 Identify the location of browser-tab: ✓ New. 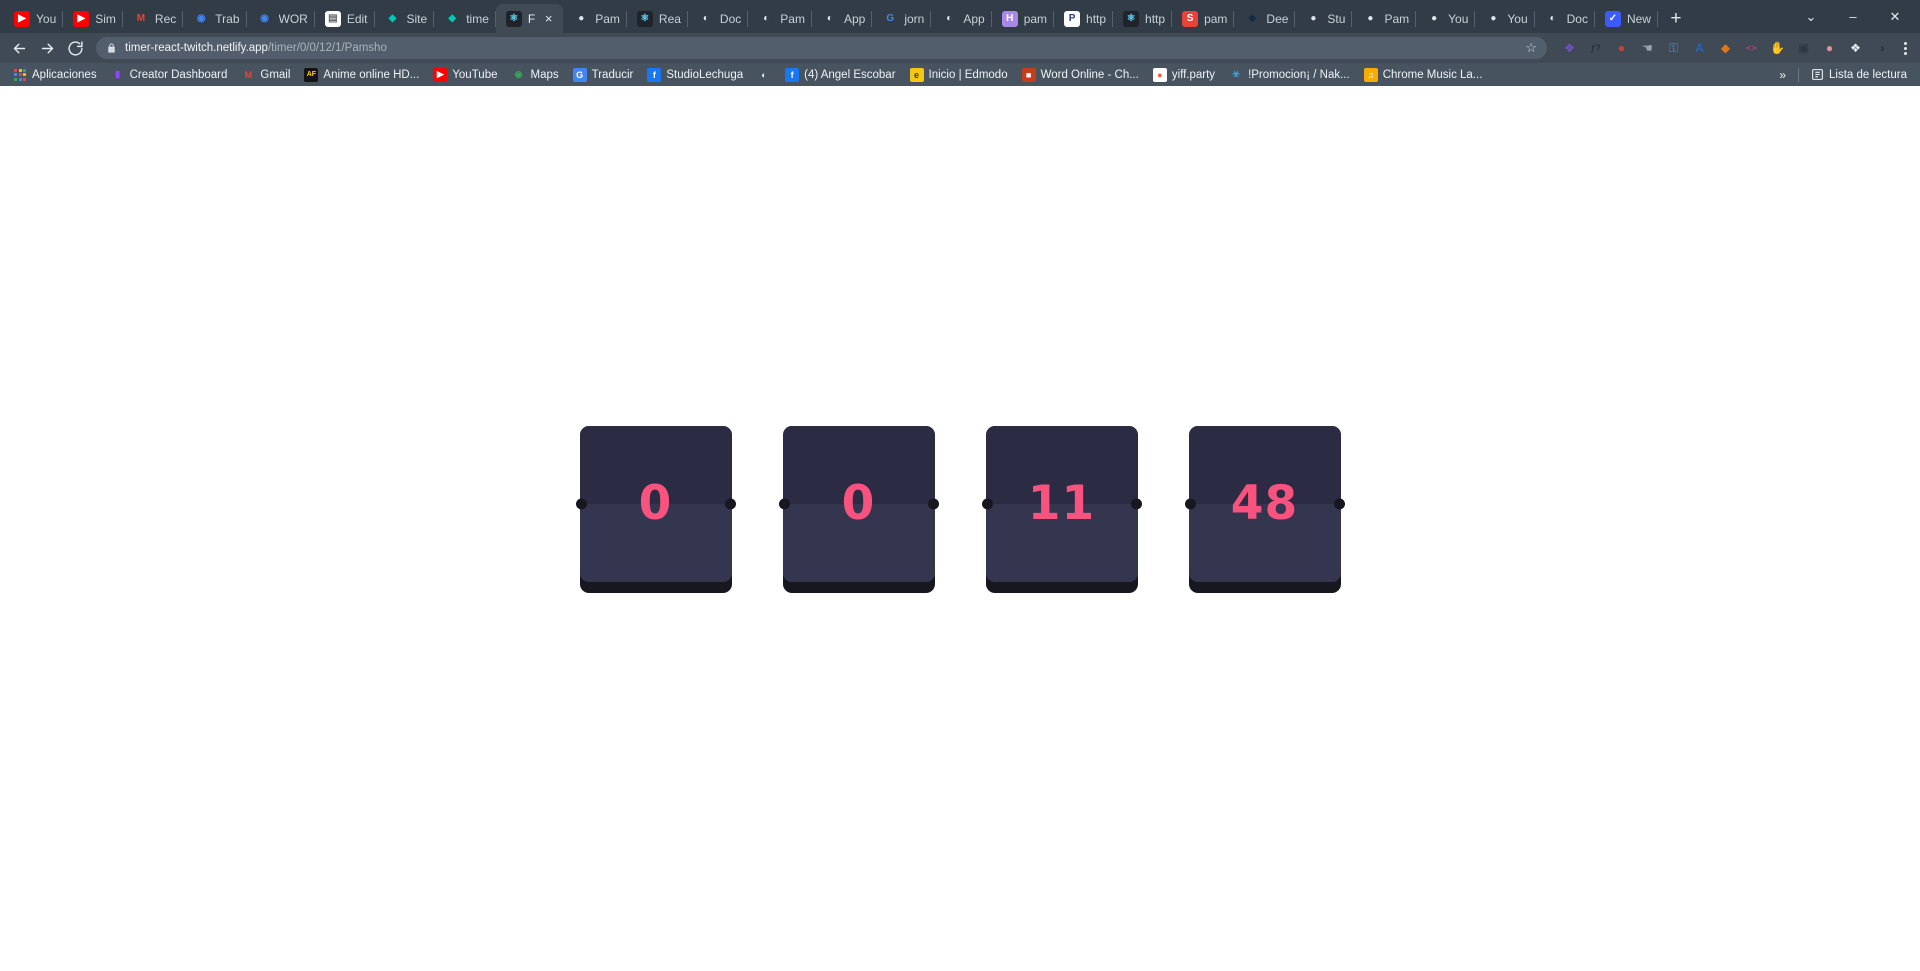
(1626, 18).